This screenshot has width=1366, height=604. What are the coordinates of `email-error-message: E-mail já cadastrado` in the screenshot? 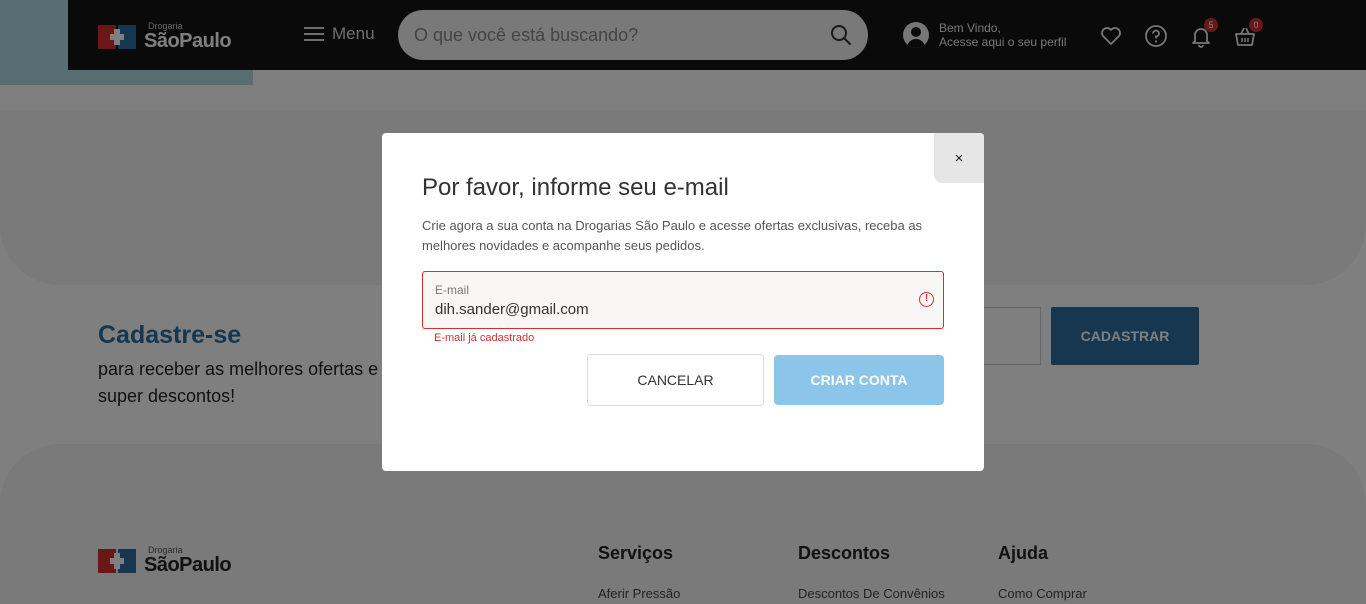 It's located at (484, 338).